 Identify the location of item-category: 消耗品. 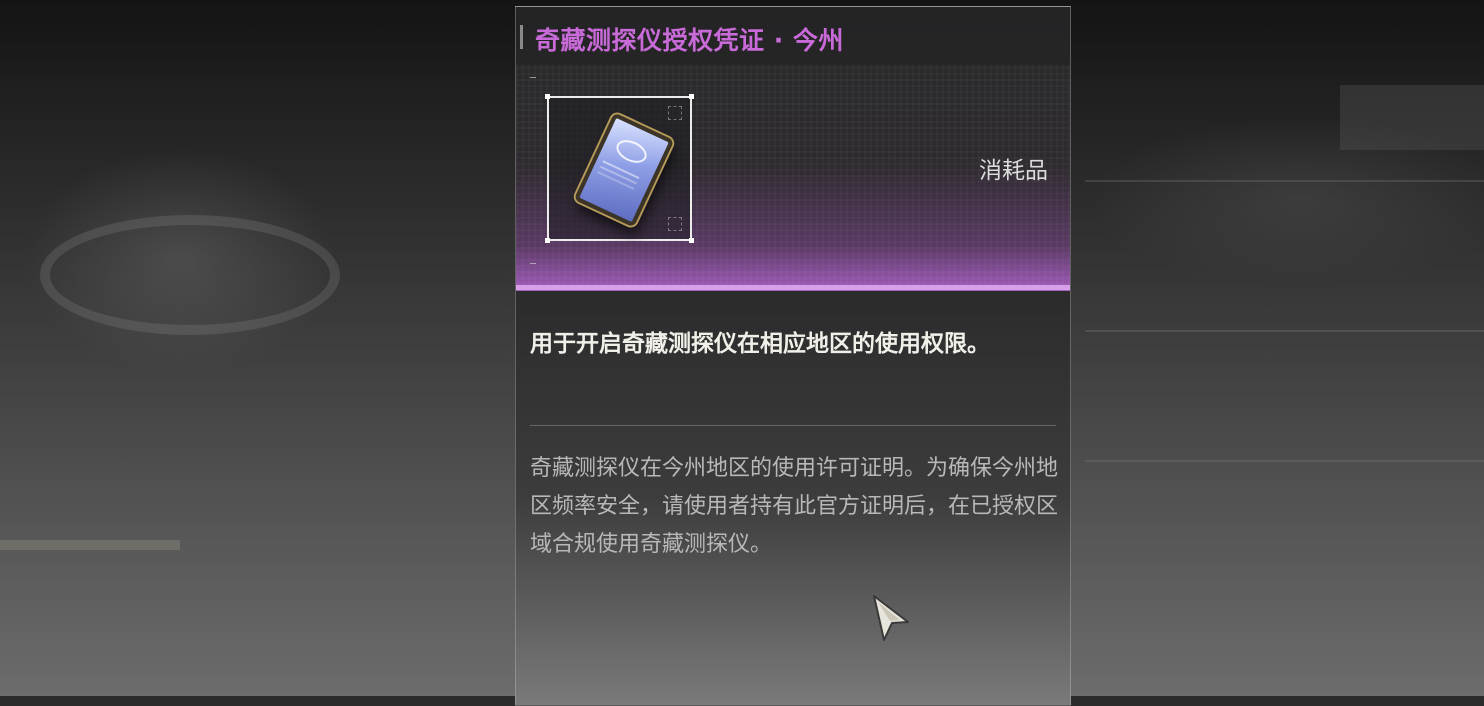
(1013, 171).